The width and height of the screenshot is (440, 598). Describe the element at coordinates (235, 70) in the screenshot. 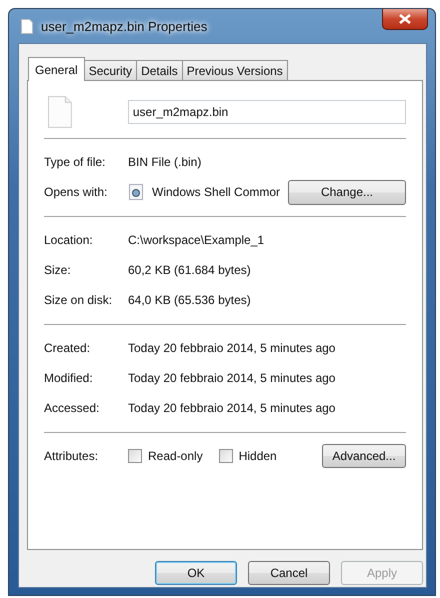

I see `tab: Previous Versions` at that location.